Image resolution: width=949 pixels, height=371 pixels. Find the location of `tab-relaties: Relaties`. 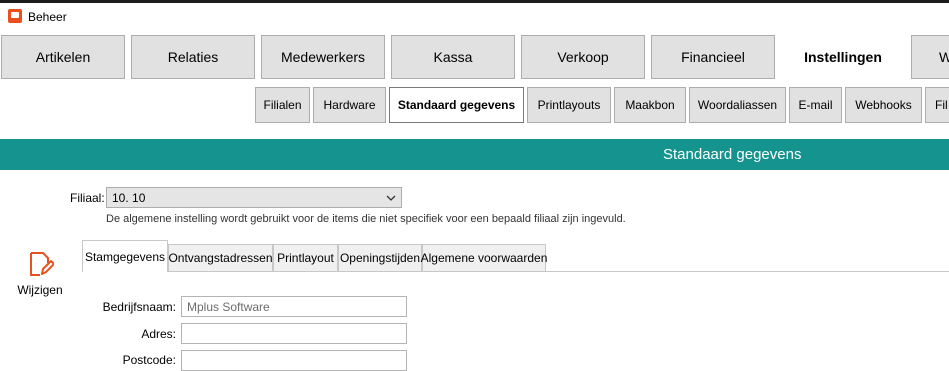

tab-relaties: Relaties is located at coordinates (193, 57).